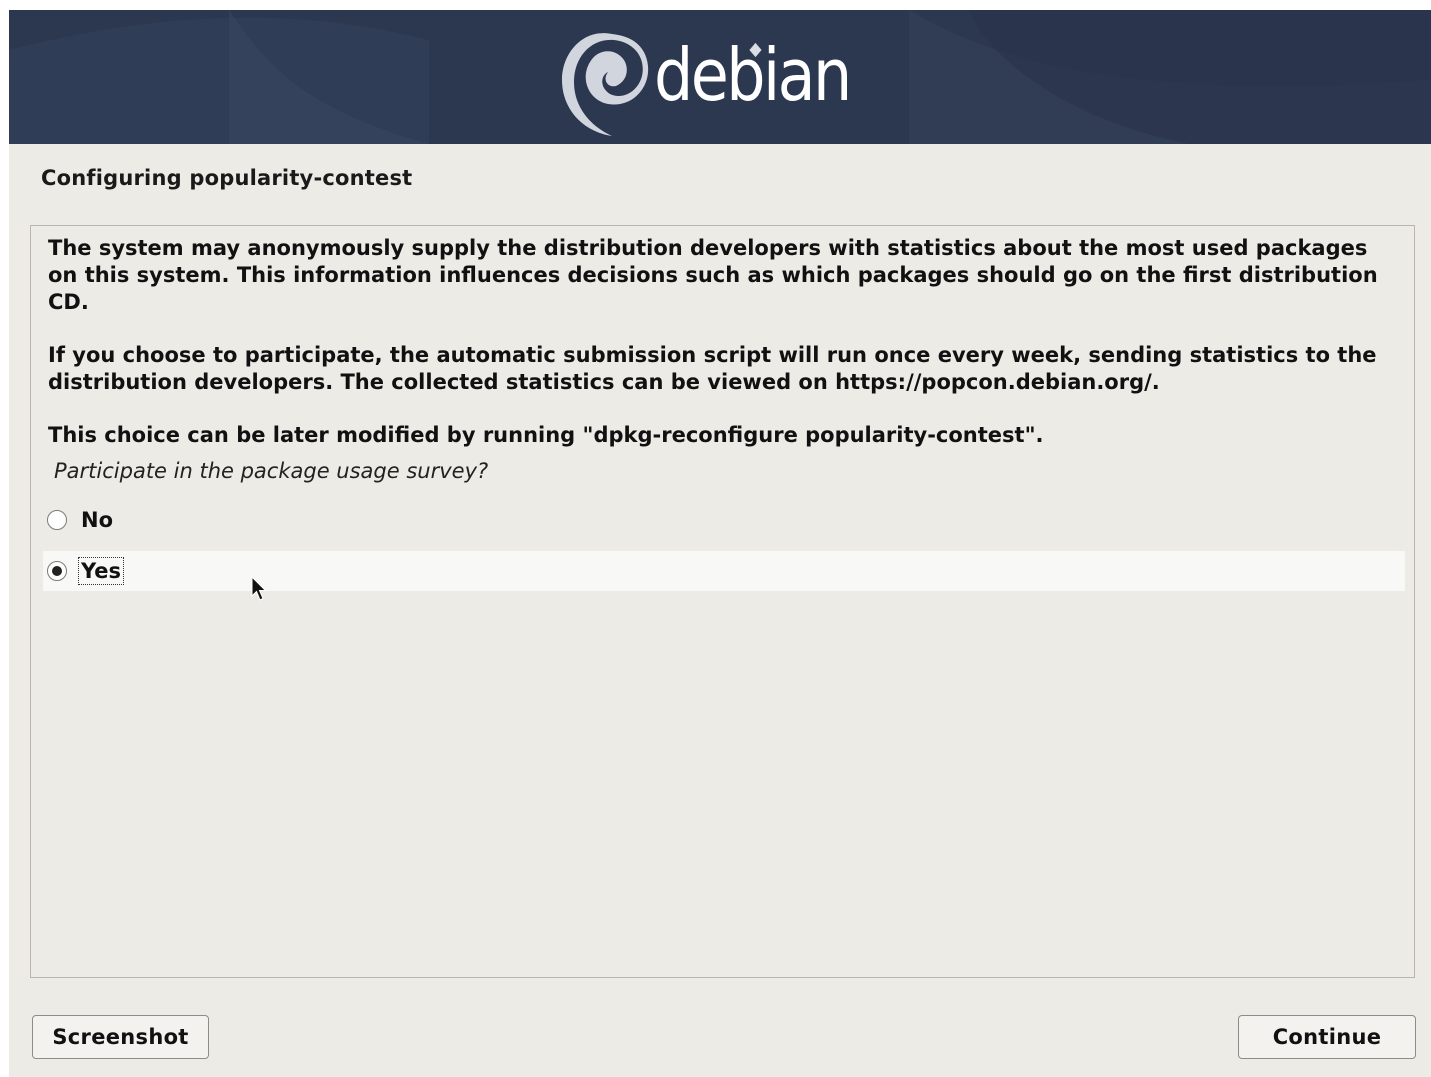  Describe the element at coordinates (724, 571) in the screenshot. I see `option-yes: Yes` at that location.